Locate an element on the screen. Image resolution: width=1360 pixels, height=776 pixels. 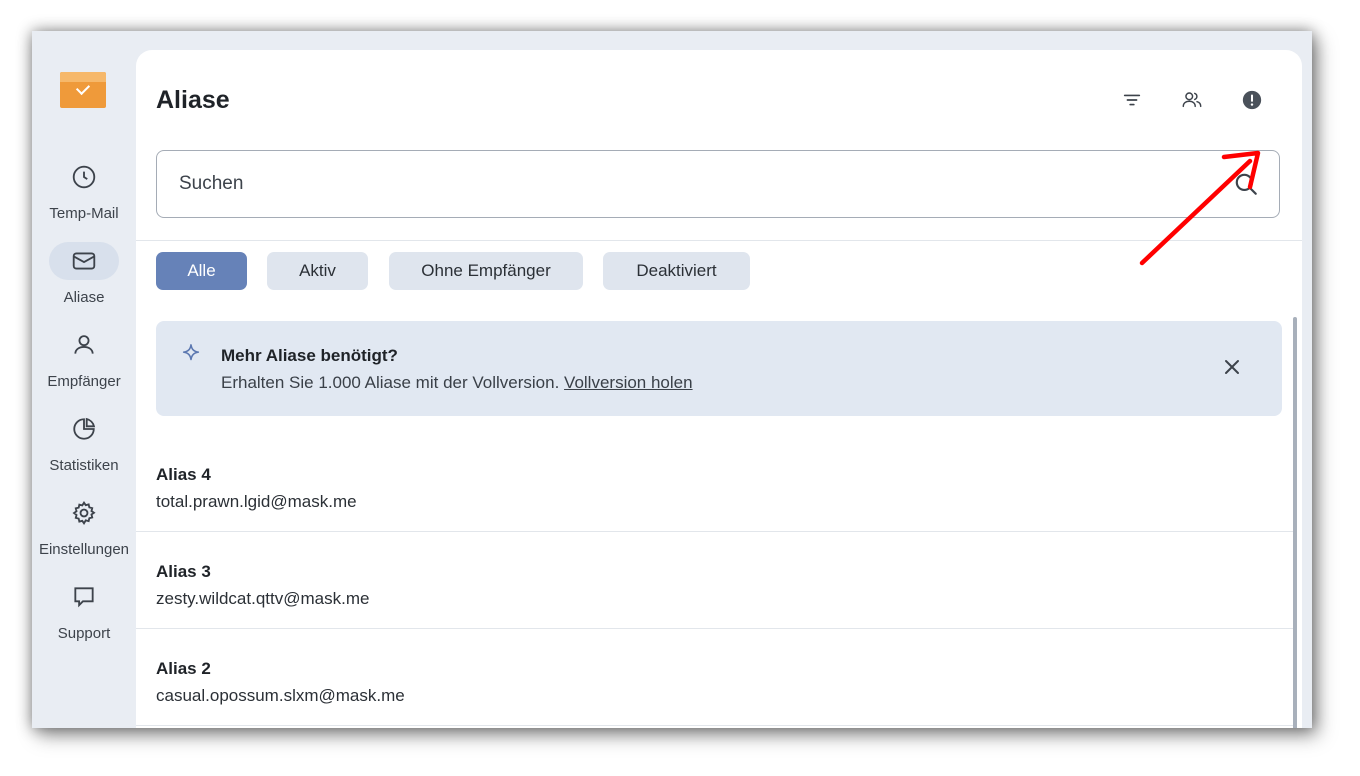
user-icon is located at coordinates (84, 344).